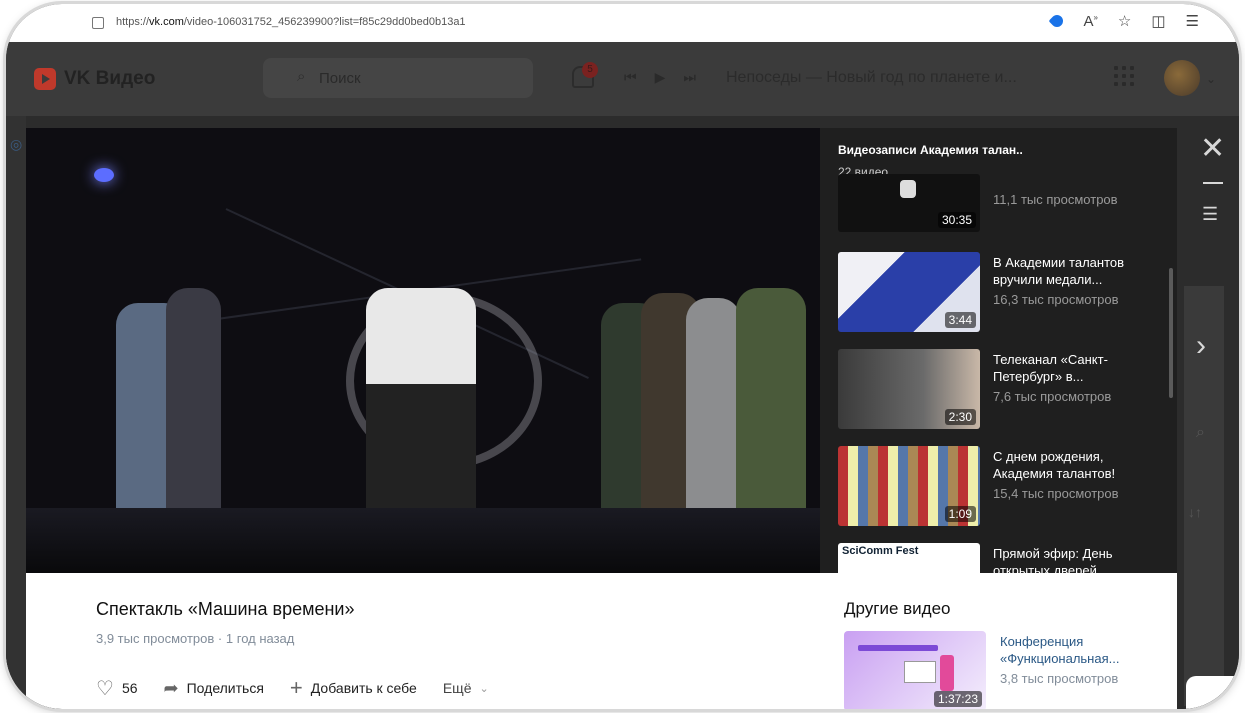  What do you see at coordinates (1192, 21) in the screenshot?
I see `collections-icon: ☰` at bounding box center [1192, 21].